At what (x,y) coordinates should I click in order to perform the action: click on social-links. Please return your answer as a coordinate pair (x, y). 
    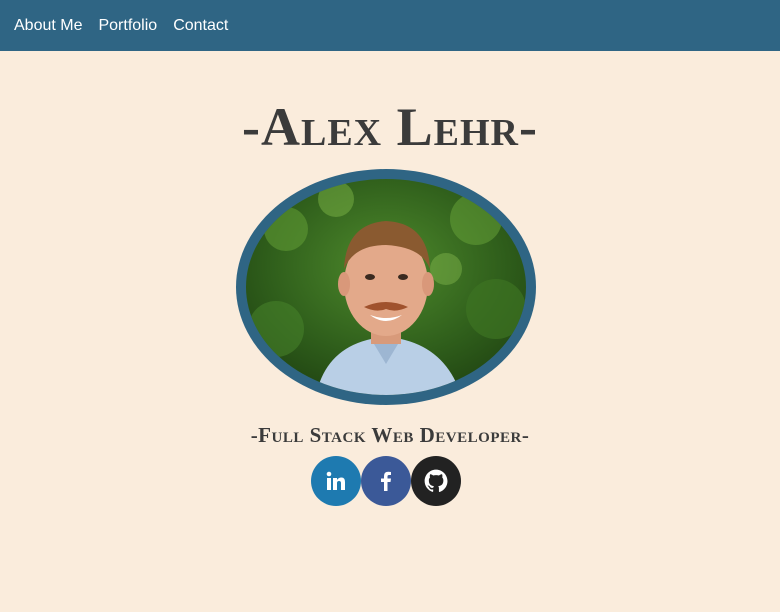
    Looking at the image, I should click on (386, 481).